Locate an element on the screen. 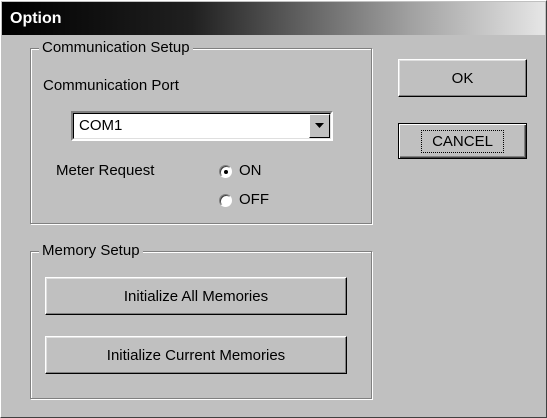 The height and width of the screenshot is (418, 547). dropdown-button is located at coordinates (319, 126).